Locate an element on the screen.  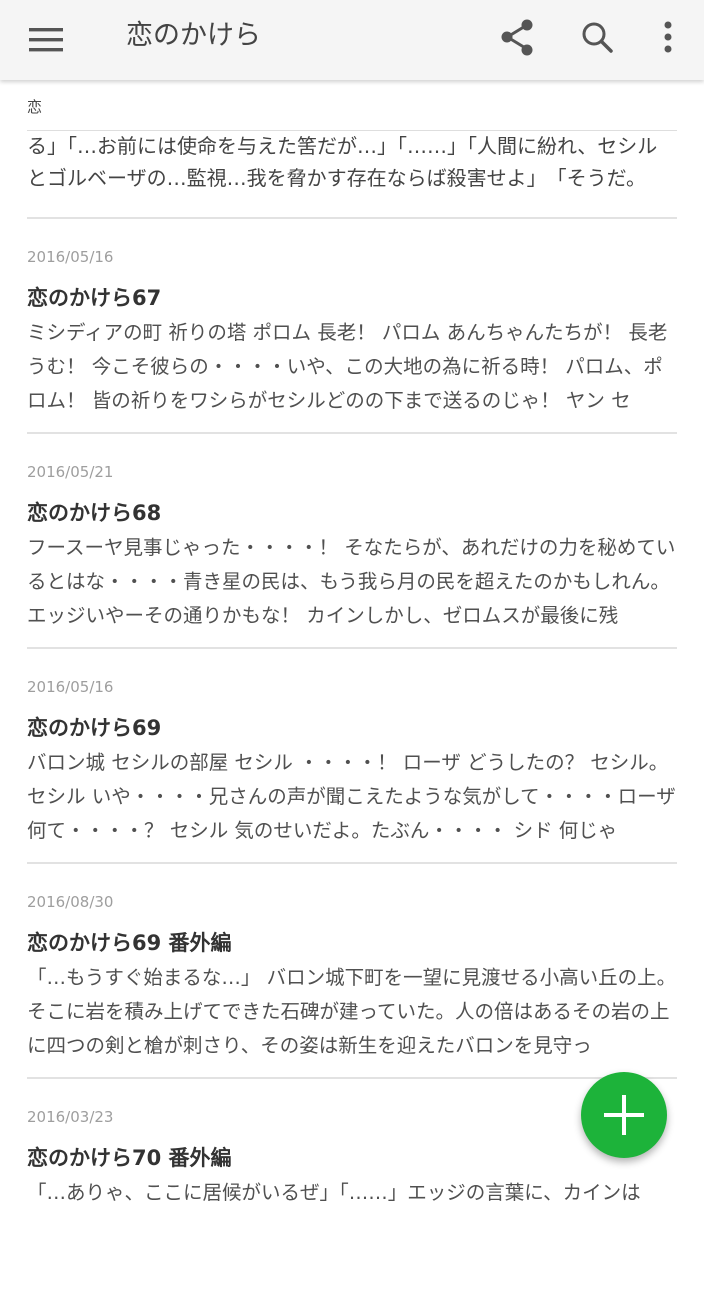
app-title: 恋のかけら is located at coordinates (193, 35).